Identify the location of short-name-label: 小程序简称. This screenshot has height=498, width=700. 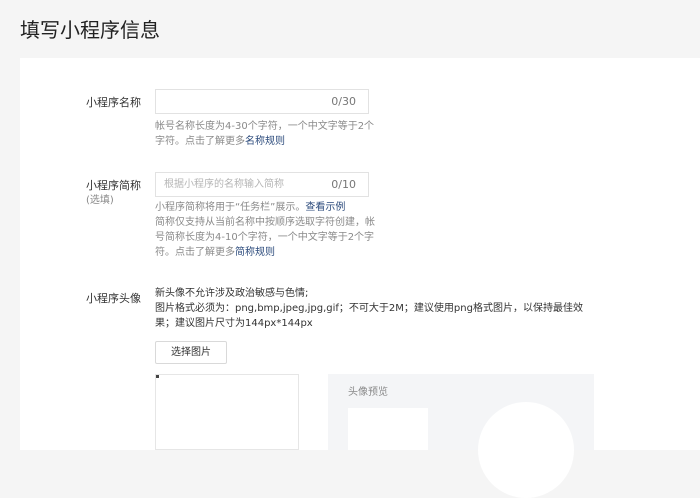
(113, 185).